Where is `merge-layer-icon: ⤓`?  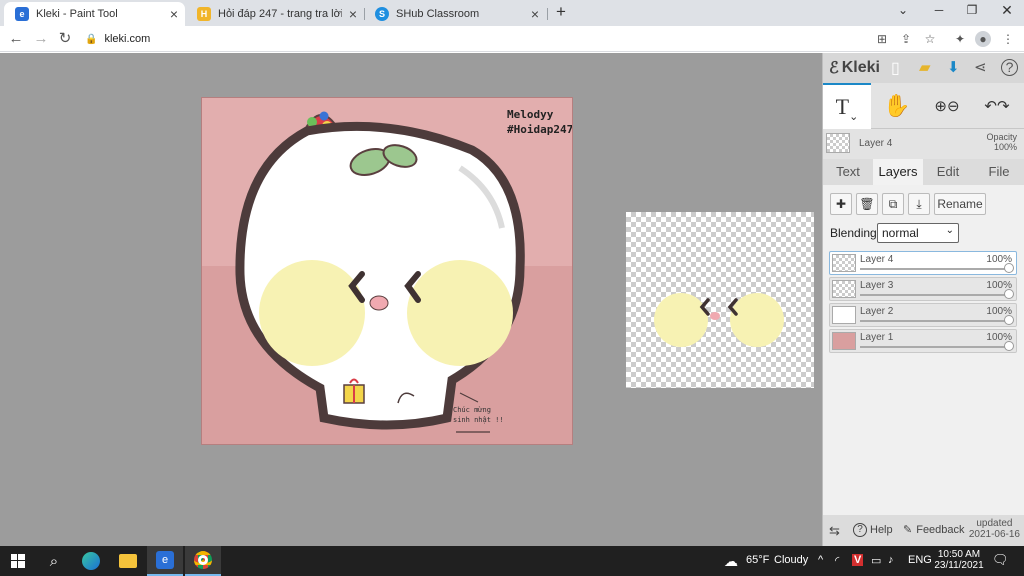 merge-layer-icon: ⤓ is located at coordinates (919, 204).